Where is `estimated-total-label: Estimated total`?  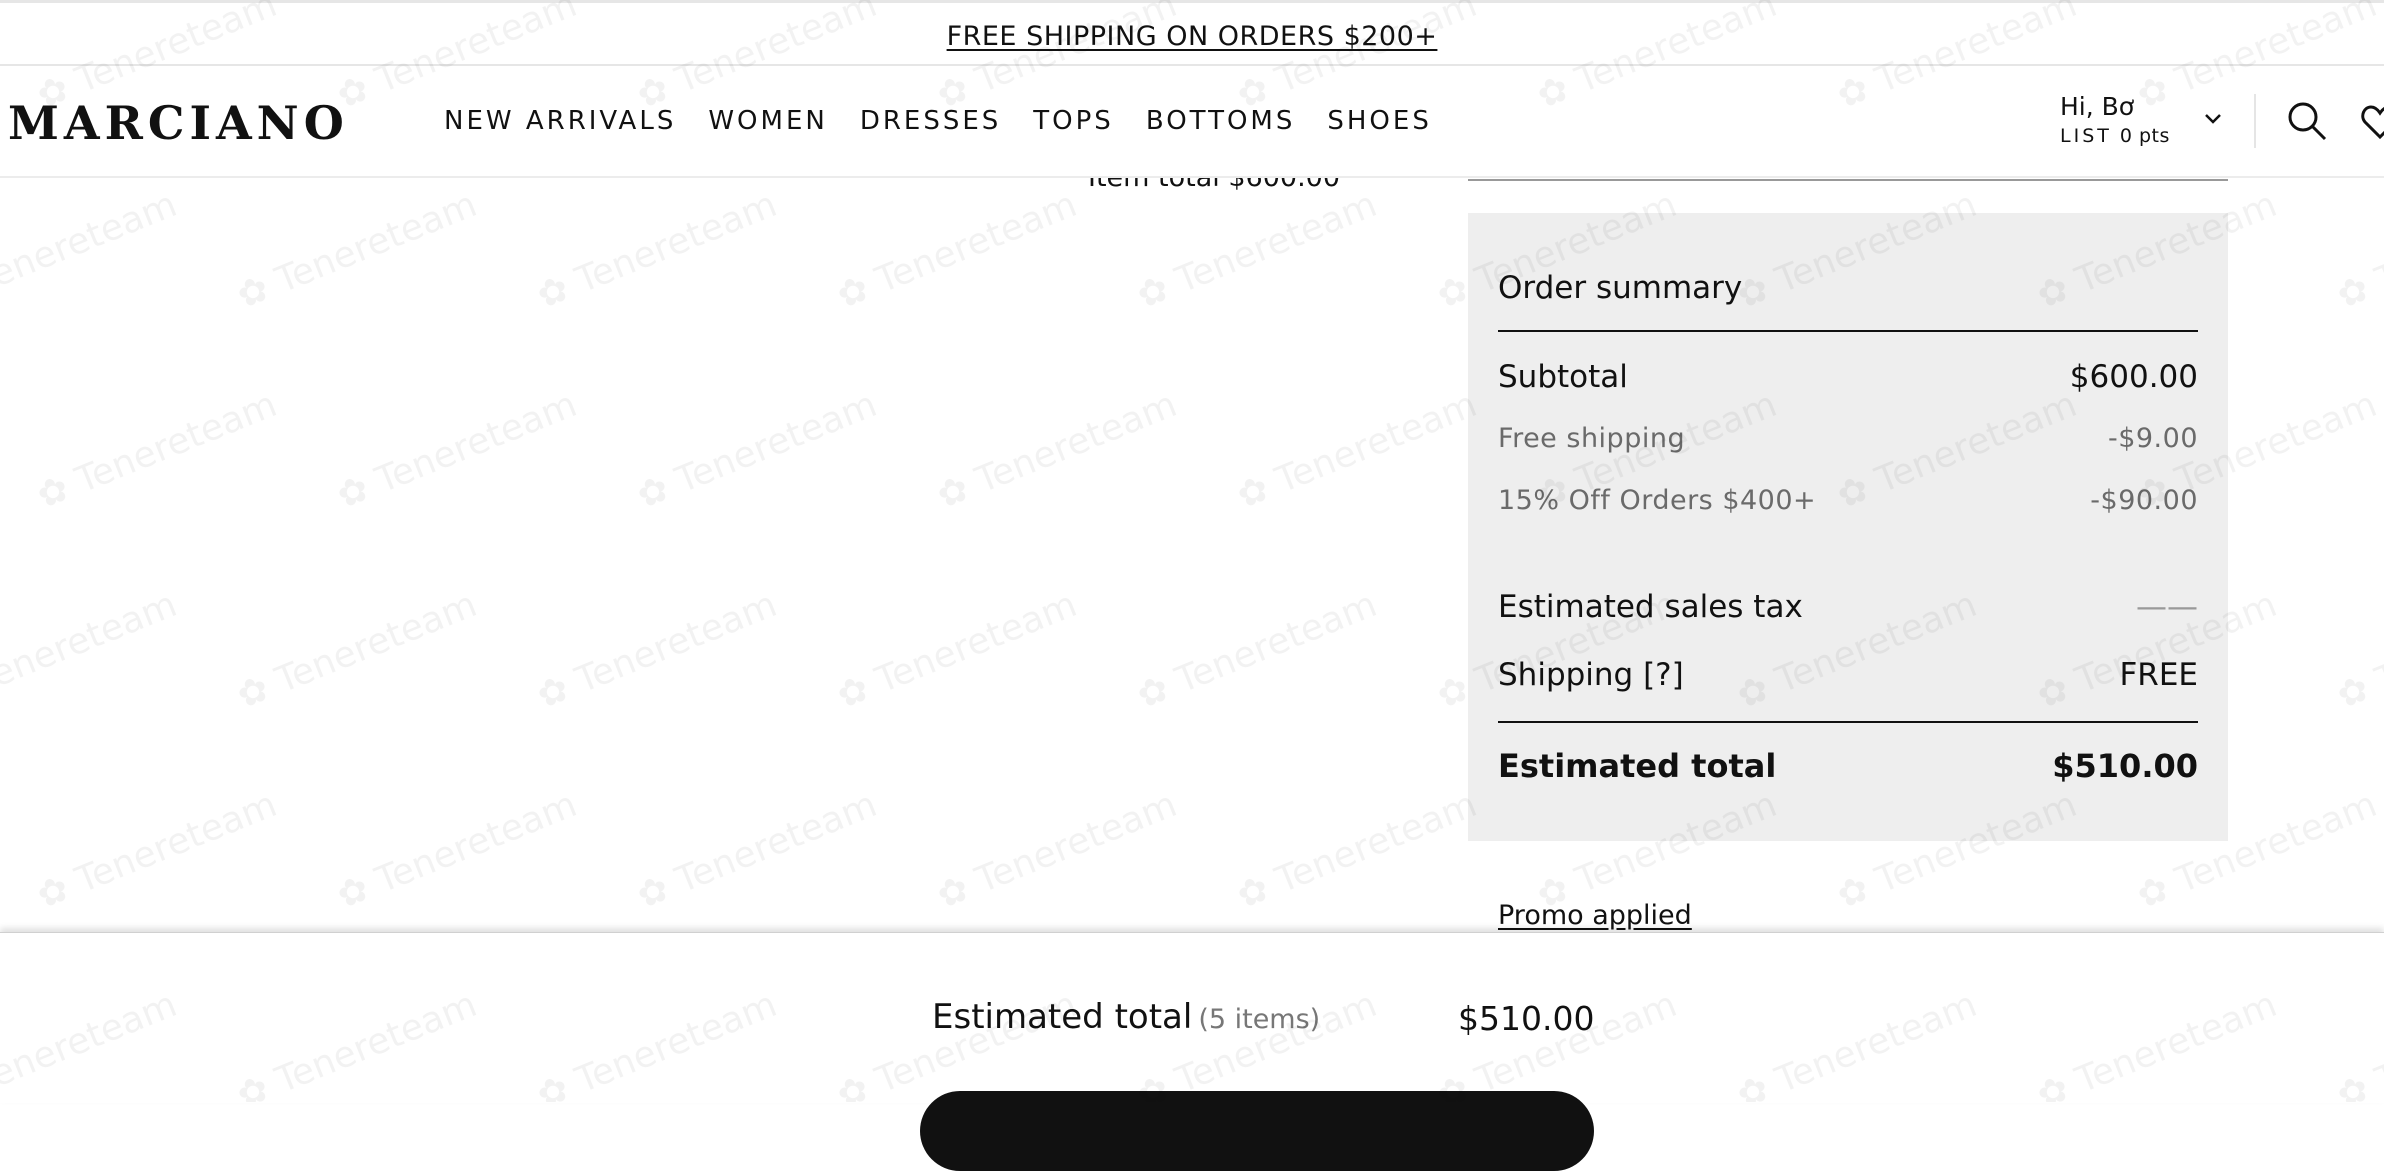 estimated-total-label: Estimated total is located at coordinates (1637, 766).